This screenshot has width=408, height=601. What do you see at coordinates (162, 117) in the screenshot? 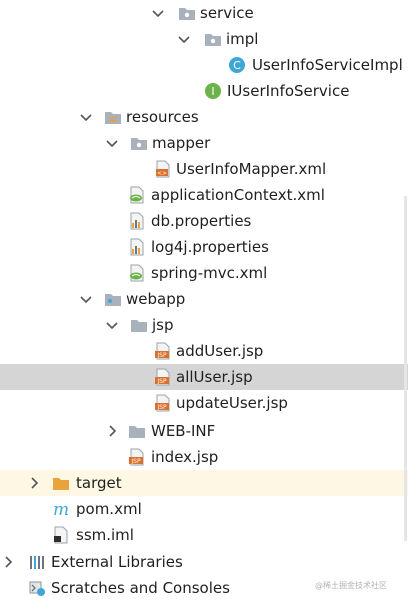
I see `tree-item-label: resources` at bounding box center [162, 117].